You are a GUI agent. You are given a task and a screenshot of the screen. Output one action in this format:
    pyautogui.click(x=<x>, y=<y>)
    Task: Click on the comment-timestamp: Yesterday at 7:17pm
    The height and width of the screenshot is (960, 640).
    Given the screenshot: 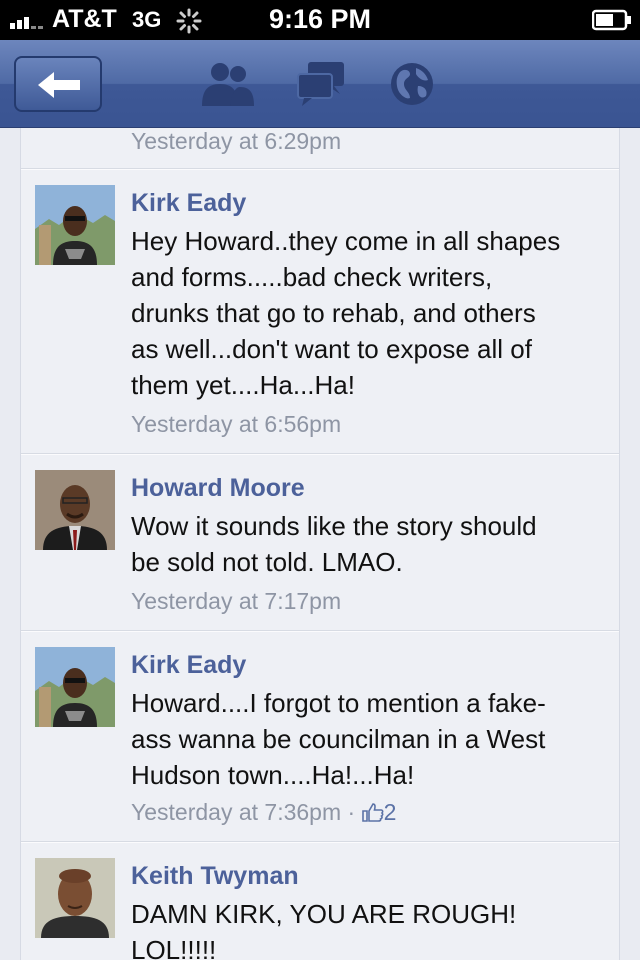 What is the action you would take?
    pyautogui.click(x=236, y=601)
    